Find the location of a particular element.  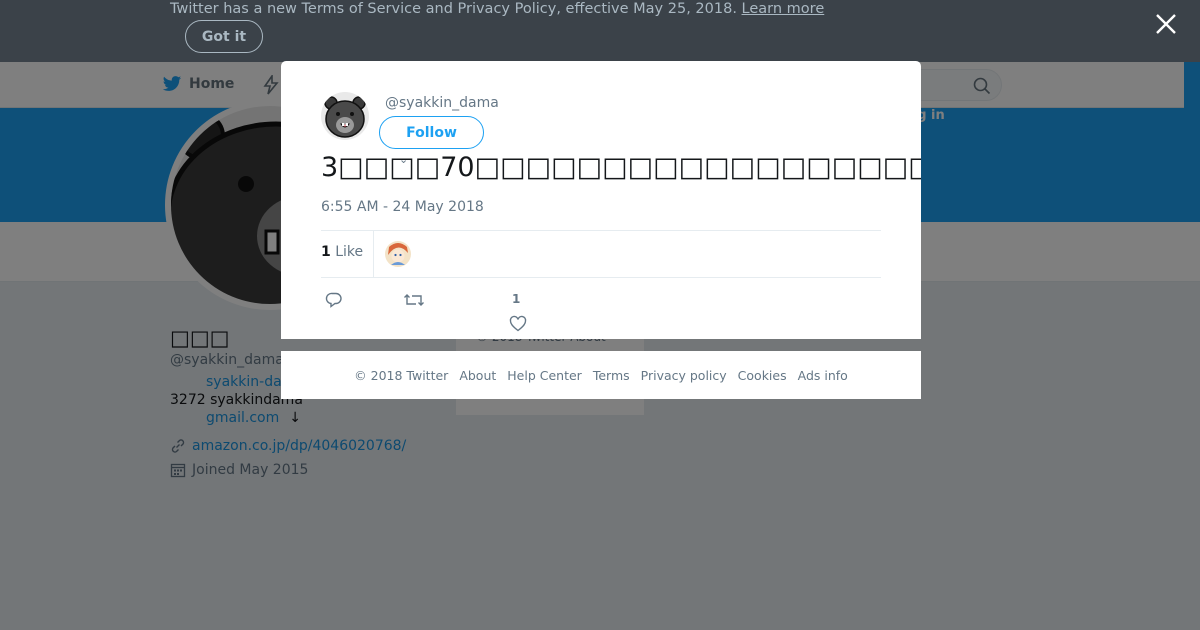

likes-label: Like is located at coordinates (349, 252).